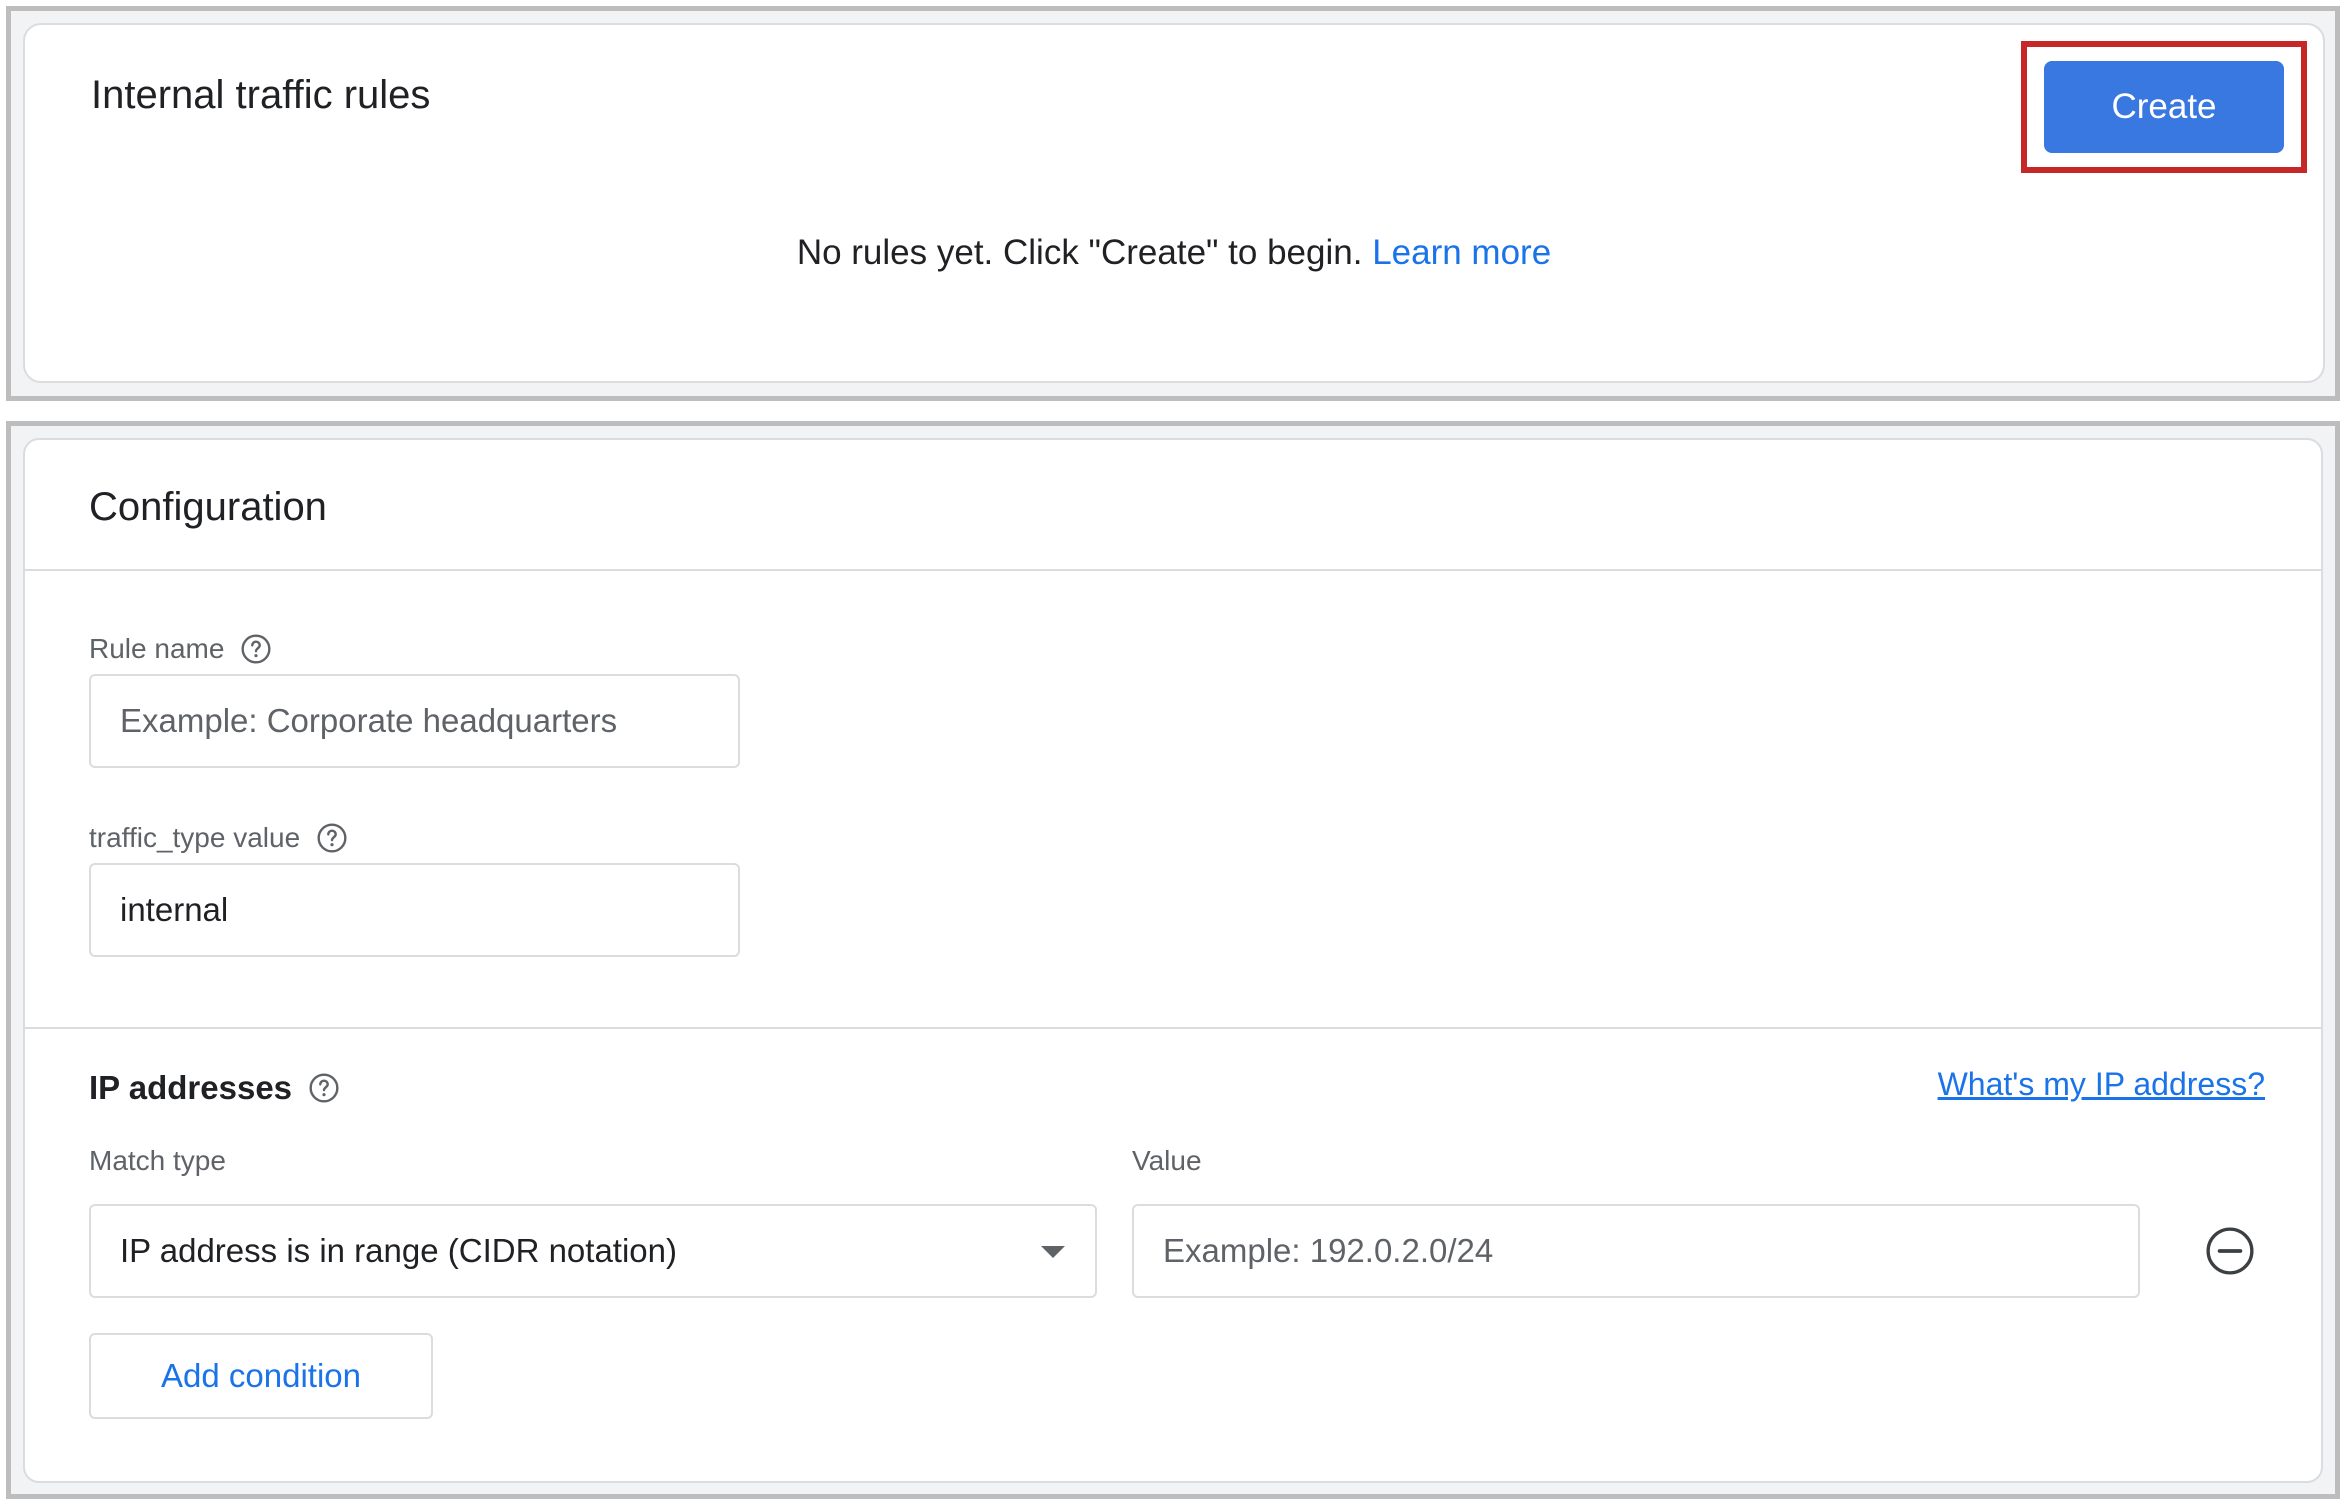  What do you see at coordinates (1173, 570) in the screenshot?
I see `header-divider` at bounding box center [1173, 570].